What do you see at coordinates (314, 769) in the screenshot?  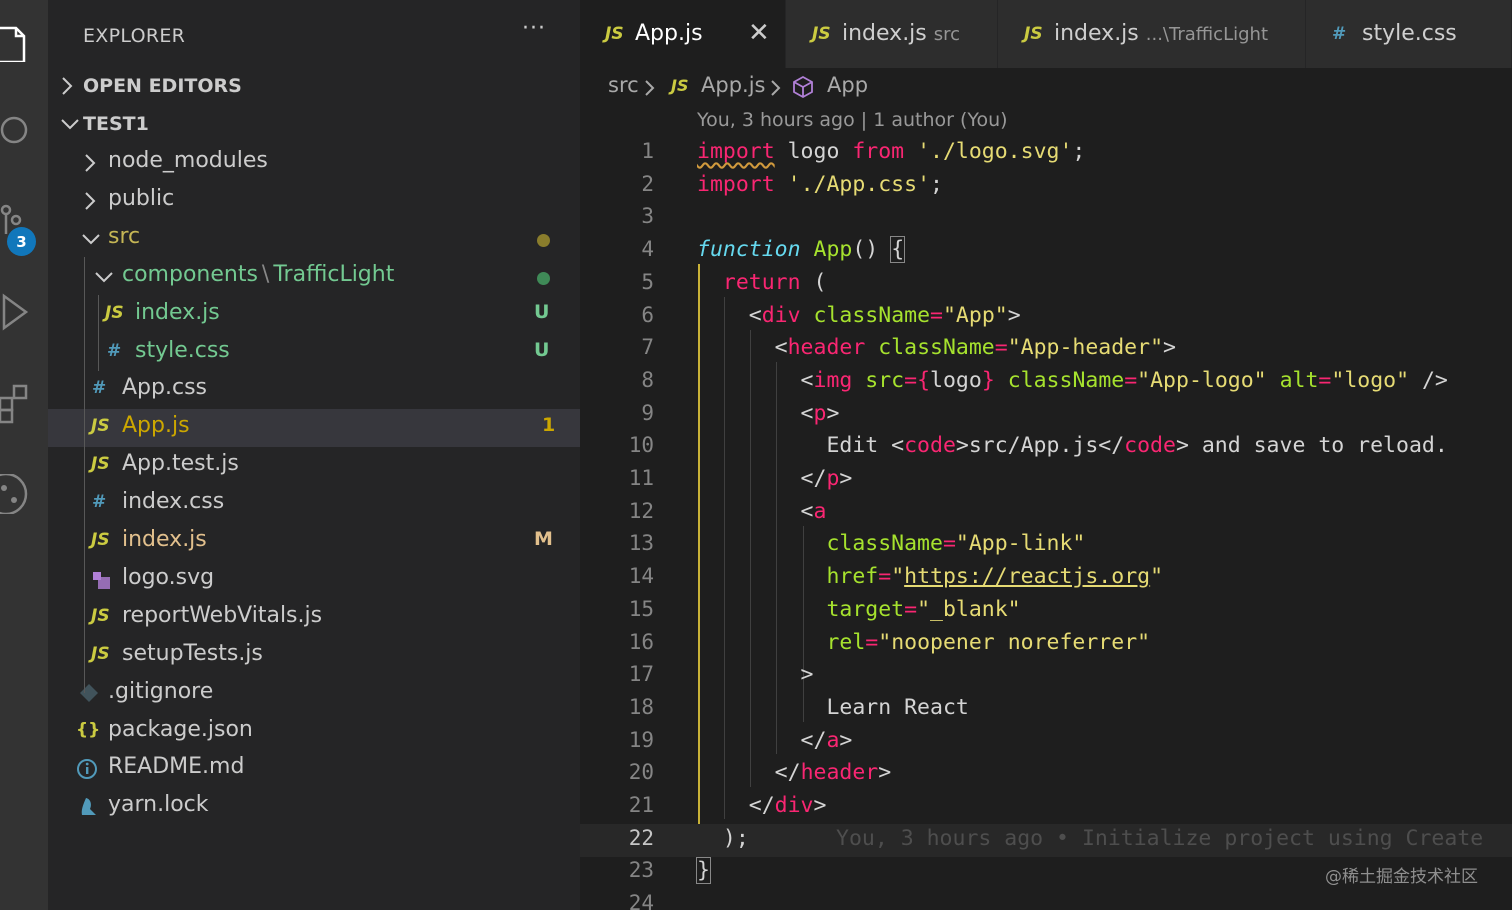 I see `tree-file-readme-md: README.md` at bounding box center [314, 769].